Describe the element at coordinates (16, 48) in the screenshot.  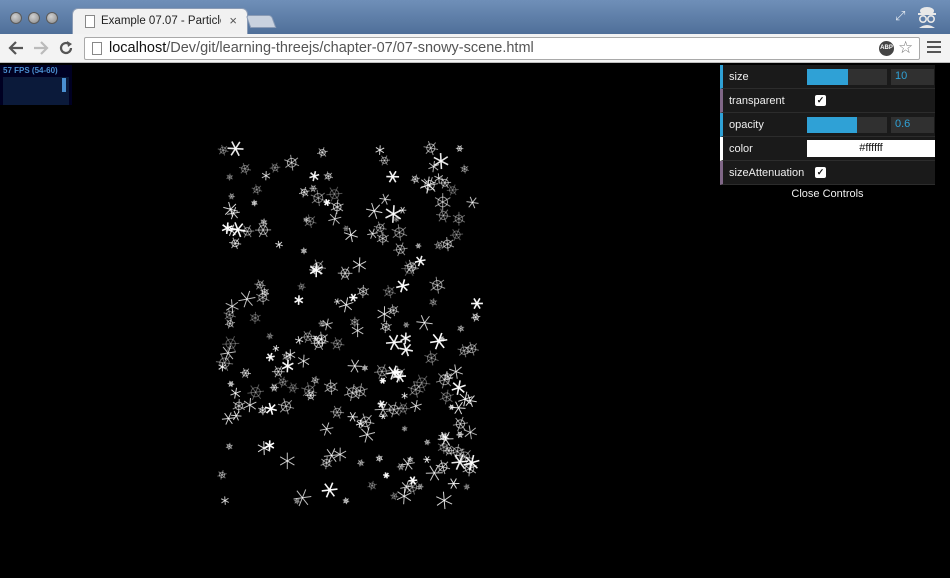
I see `back-arrow-icon` at that location.